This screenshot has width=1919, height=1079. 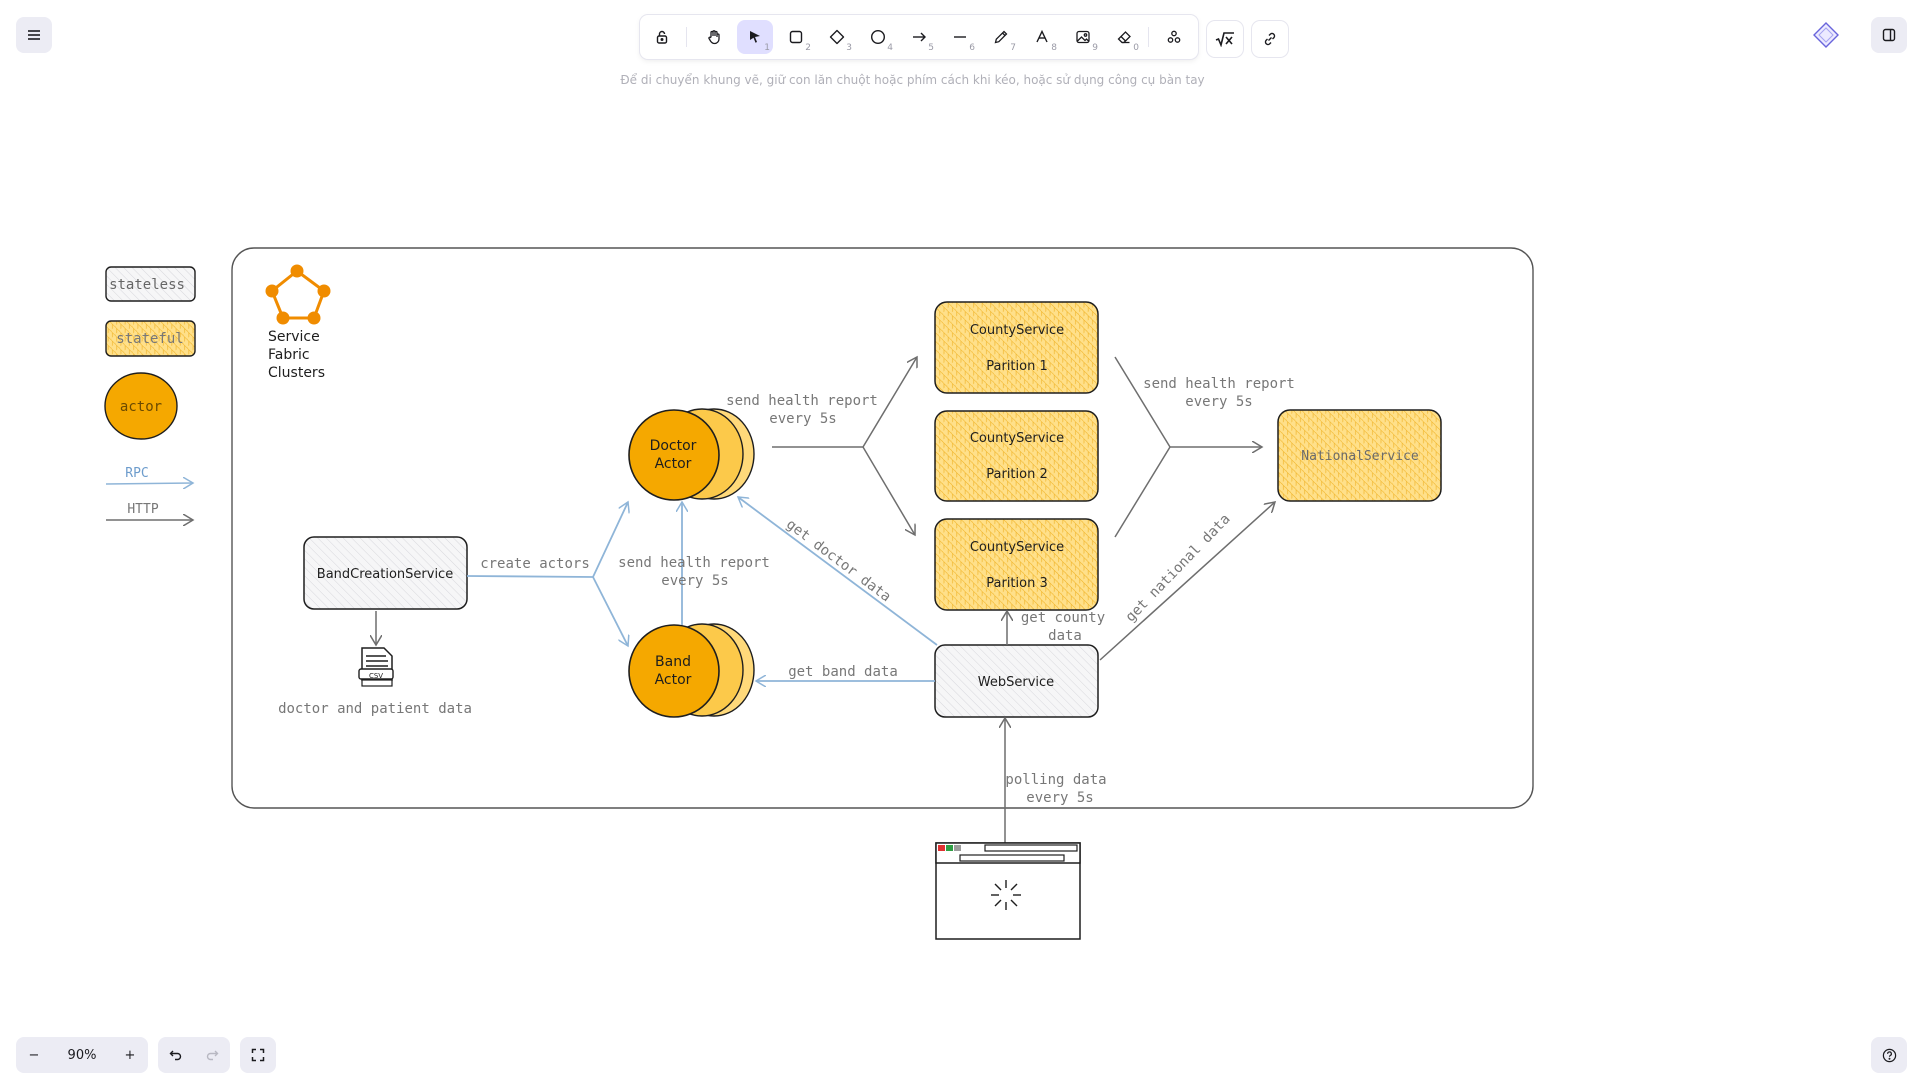 I want to click on tool-arrow: 5, so click(x=919, y=37).